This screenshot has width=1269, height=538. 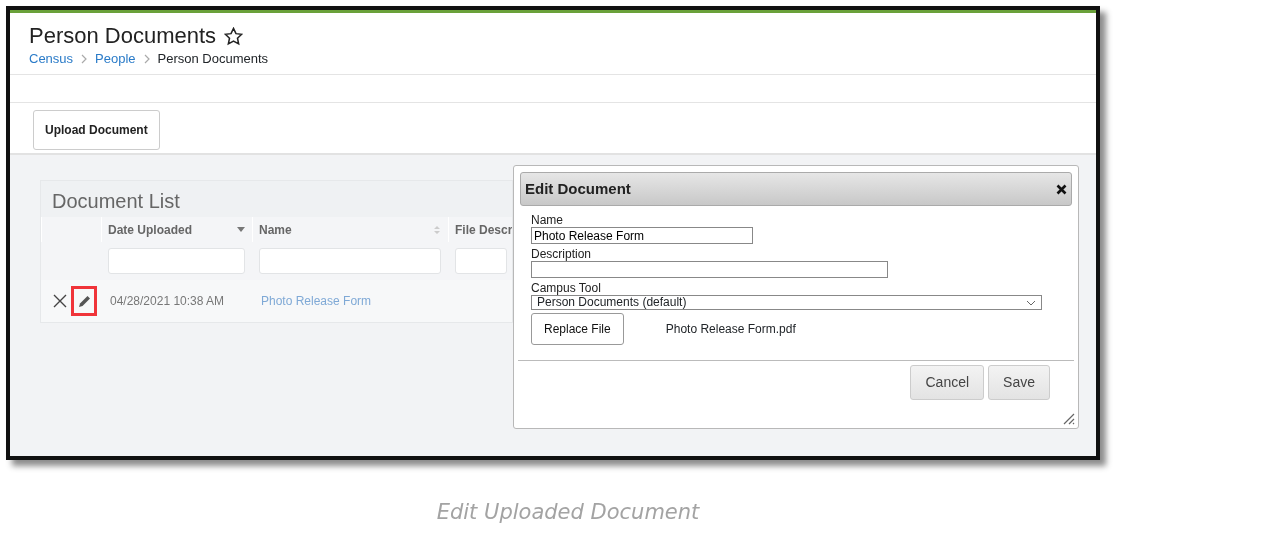 I want to click on replace-file-button: Replace File, so click(x=577, y=329).